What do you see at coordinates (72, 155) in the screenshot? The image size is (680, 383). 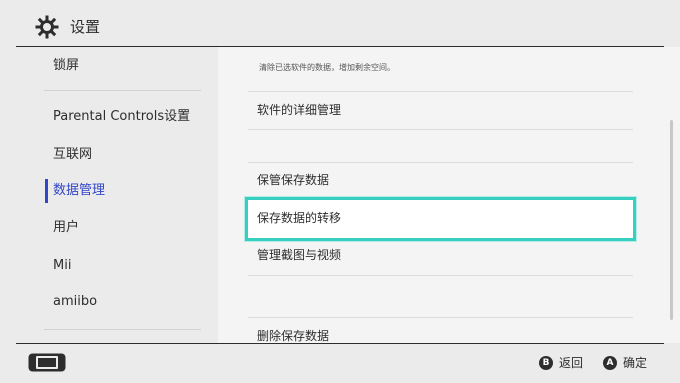 I see `sidebar-item-internet: 互联网` at bounding box center [72, 155].